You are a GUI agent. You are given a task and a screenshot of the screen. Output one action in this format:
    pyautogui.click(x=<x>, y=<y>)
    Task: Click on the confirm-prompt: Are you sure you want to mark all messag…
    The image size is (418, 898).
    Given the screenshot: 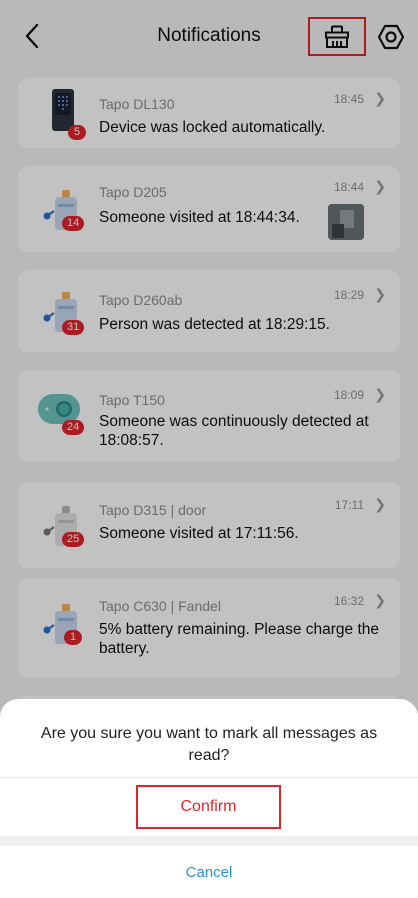 What is the action you would take?
    pyautogui.click(x=209, y=744)
    